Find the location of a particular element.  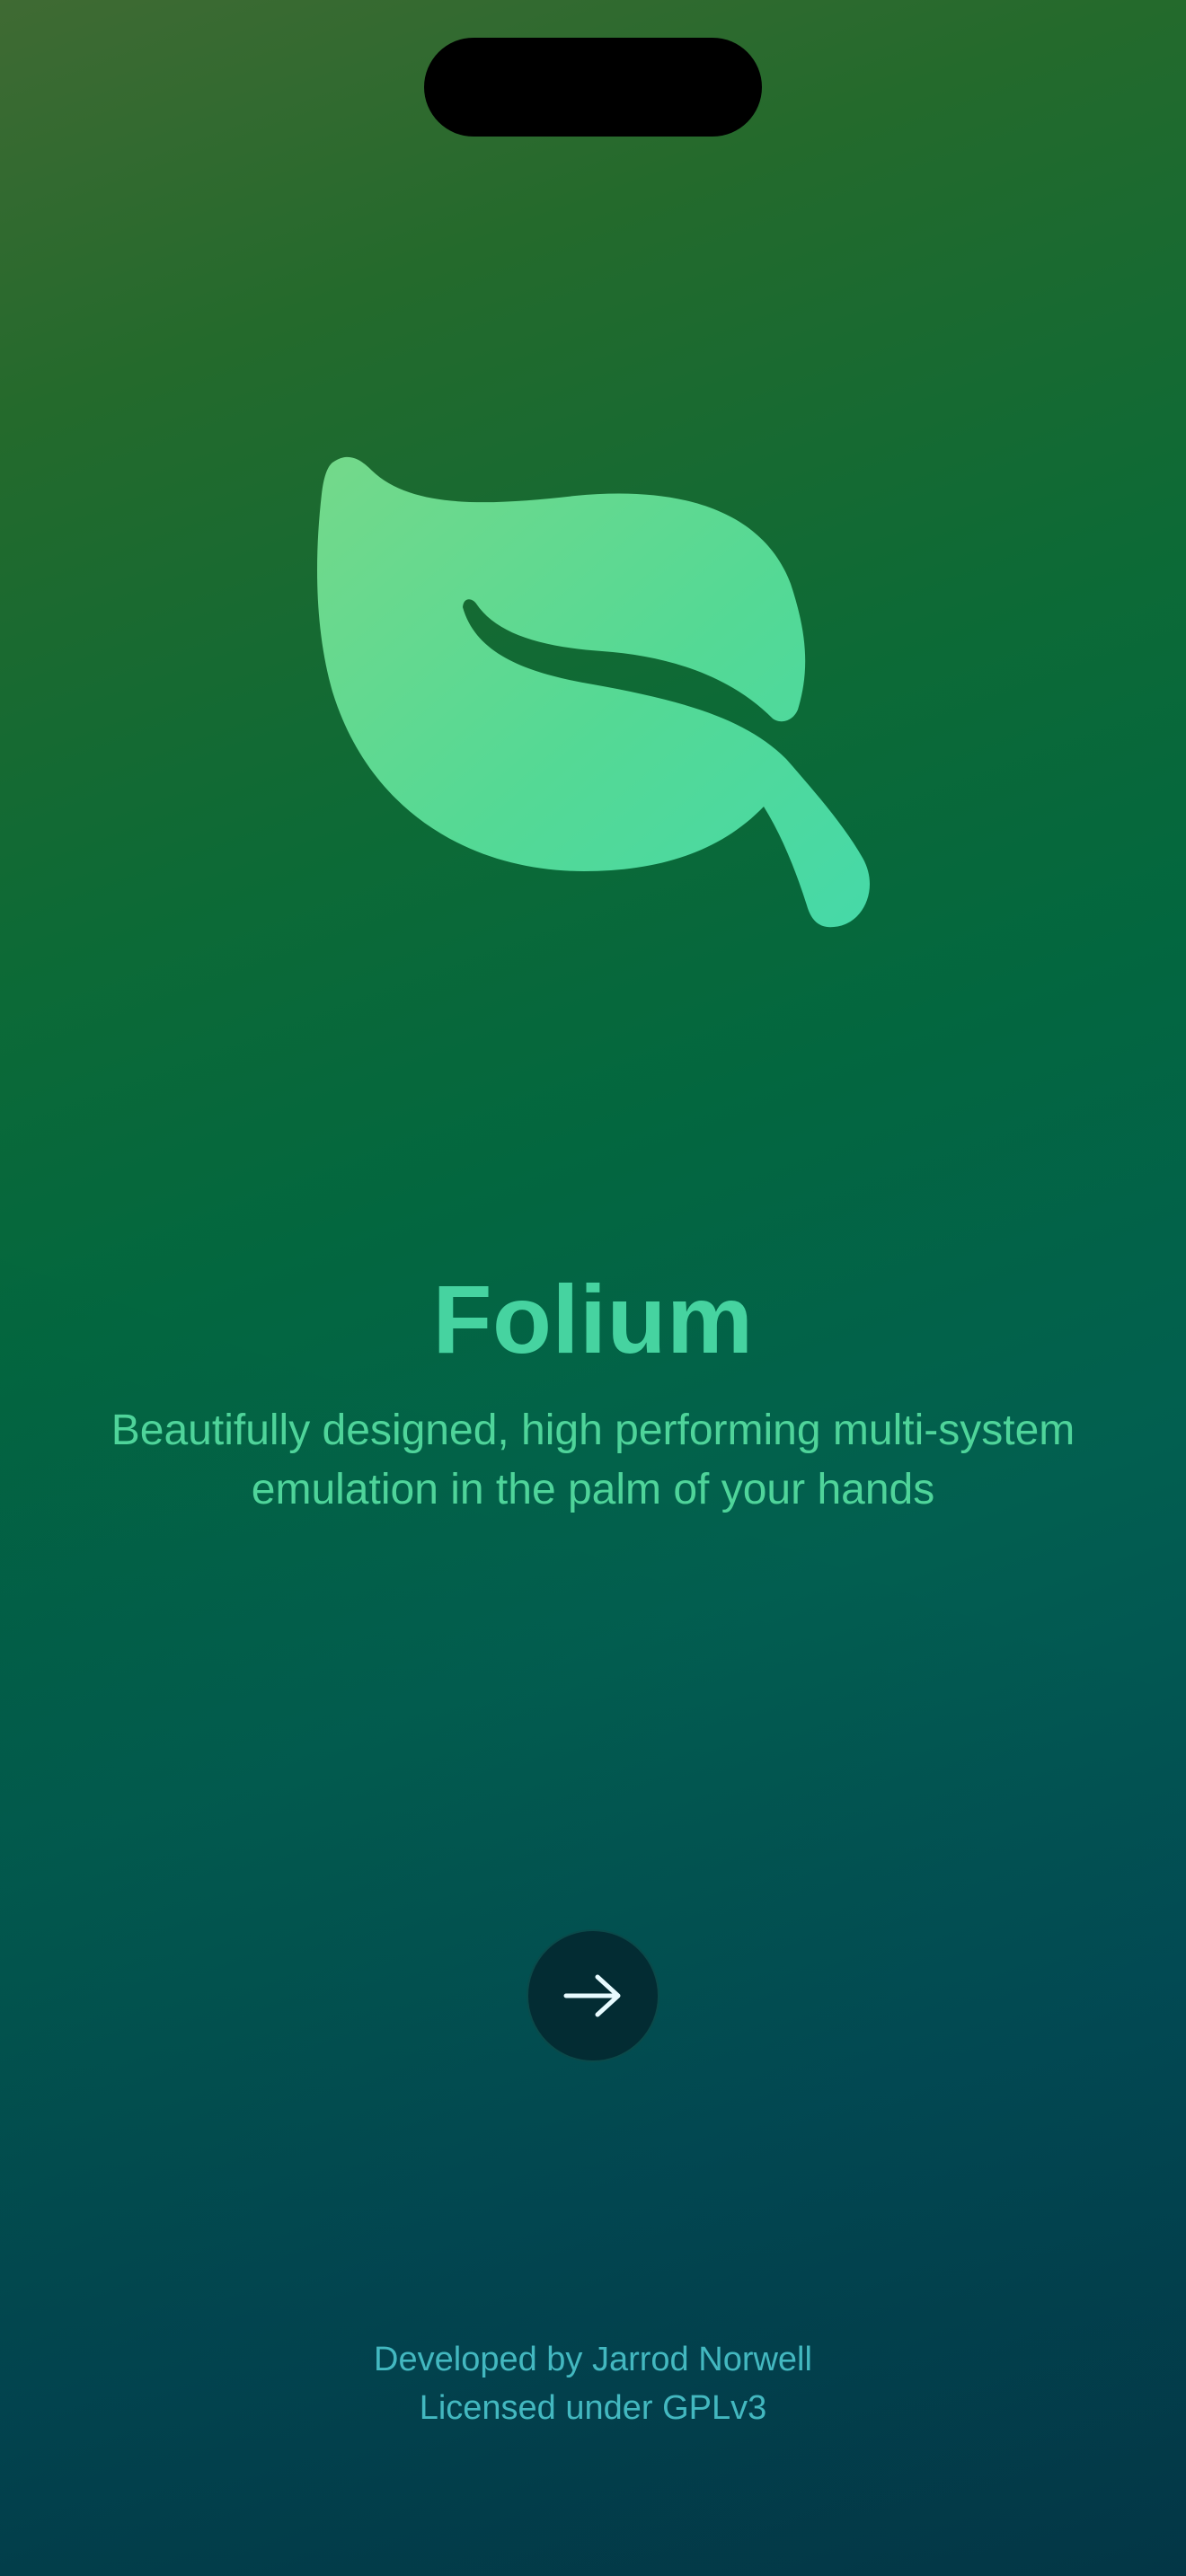

developer-credit: Developed by Jarrod Norwell is located at coordinates (593, 2359).